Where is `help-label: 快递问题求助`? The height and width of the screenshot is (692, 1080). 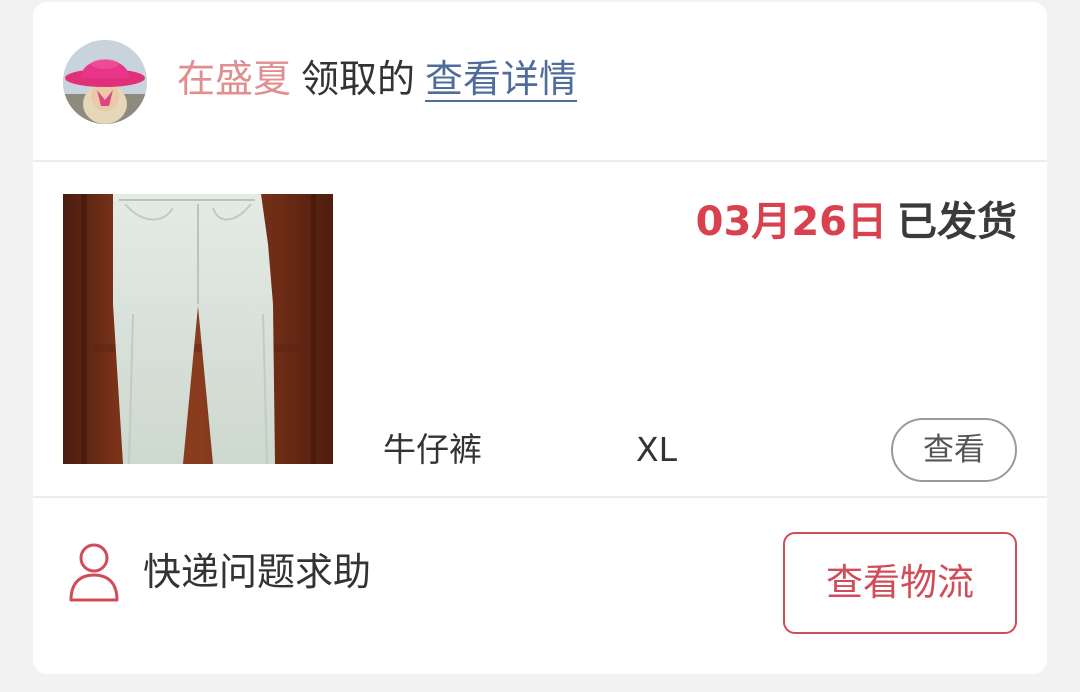
help-label: 快递问题求助 is located at coordinates (257, 572).